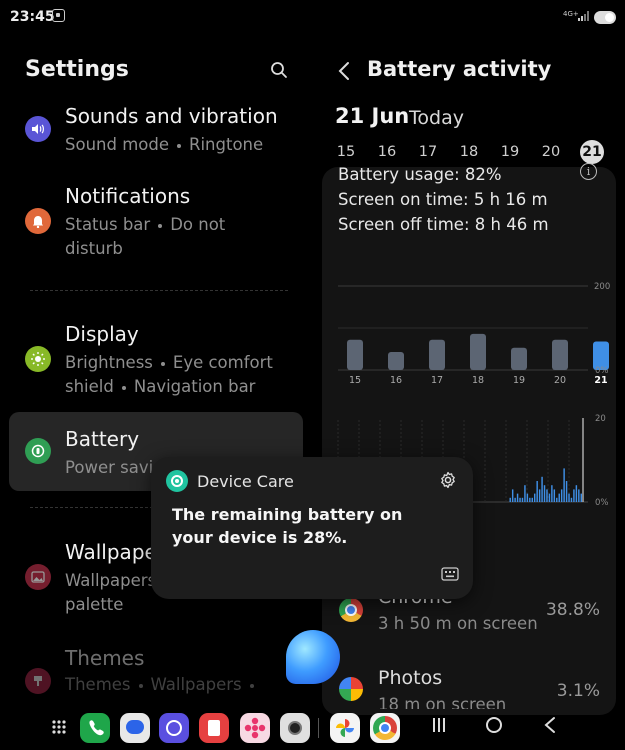  Describe the element at coordinates (169, 362) in the screenshot. I see `settings-item-subtitle: Brightness Eye comfort` at that location.